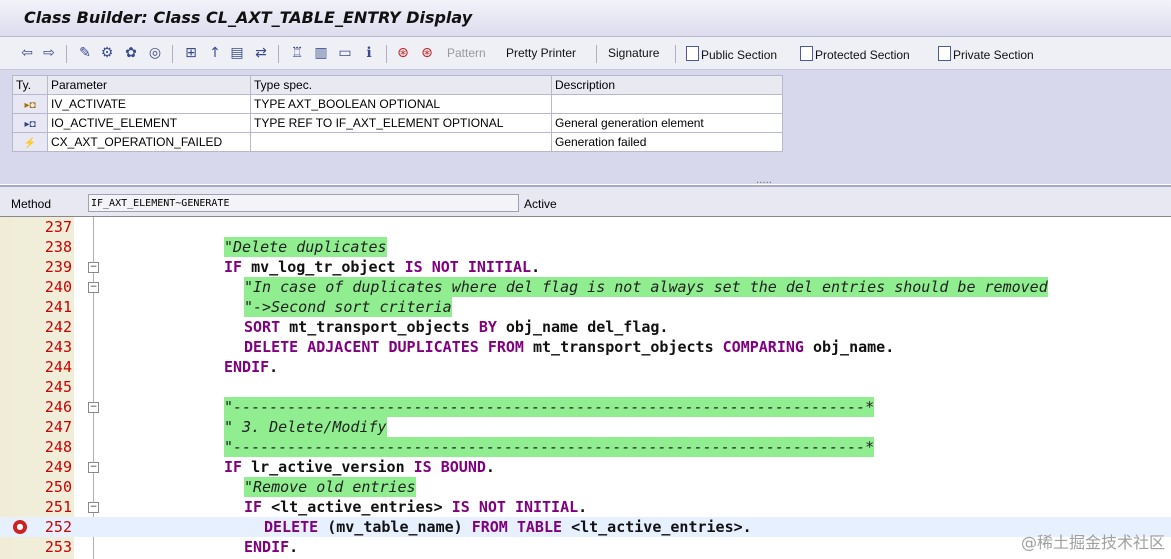  Describe the element at coordinates (58, 507) in the screenshot. I see `line-number: 251` at that location.